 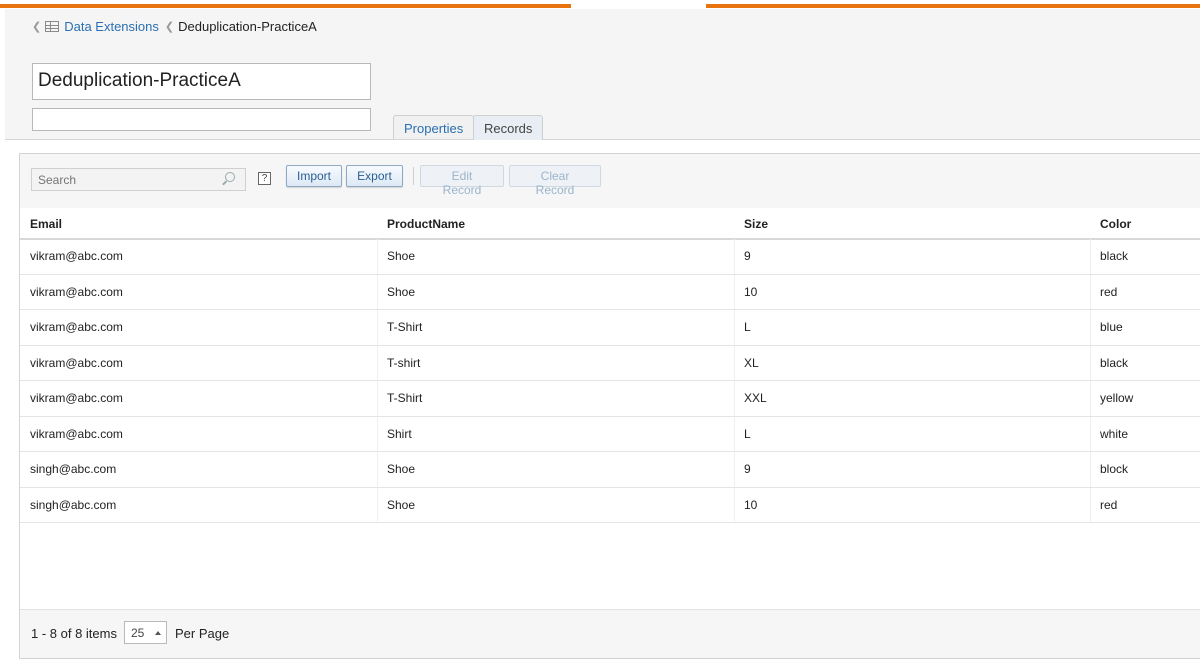 I want to click on column-header-productname: ProductName, so click(x=426, y=224).